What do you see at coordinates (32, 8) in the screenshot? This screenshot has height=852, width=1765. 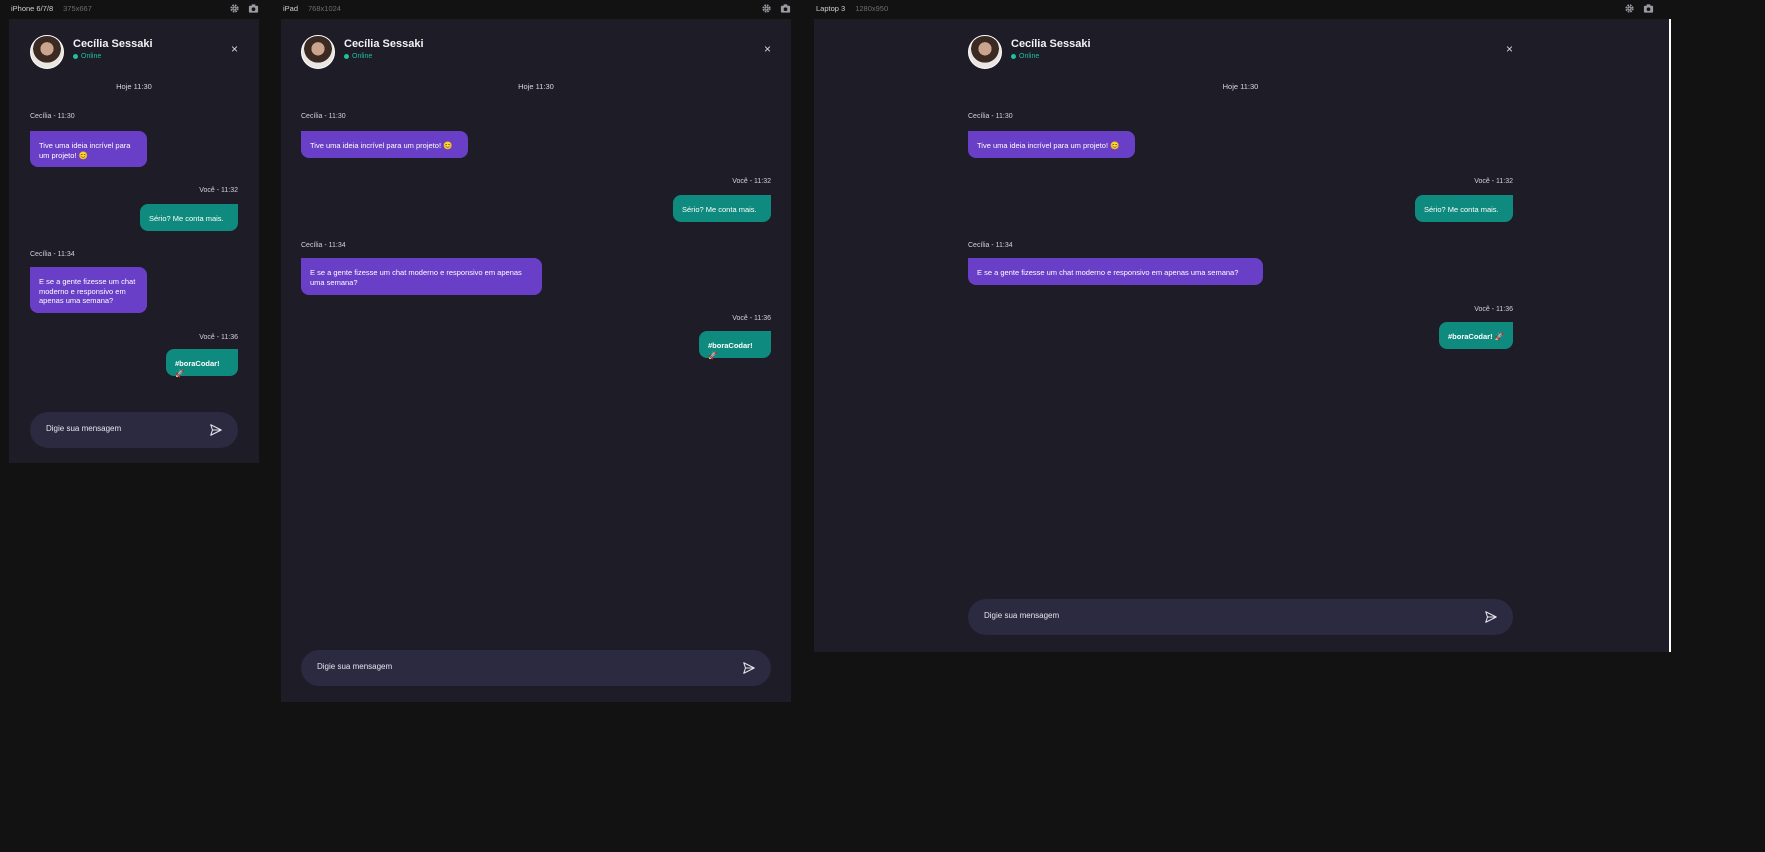 I see `device-name: iPhone 6/7/8` at bounding box center [32, 8].